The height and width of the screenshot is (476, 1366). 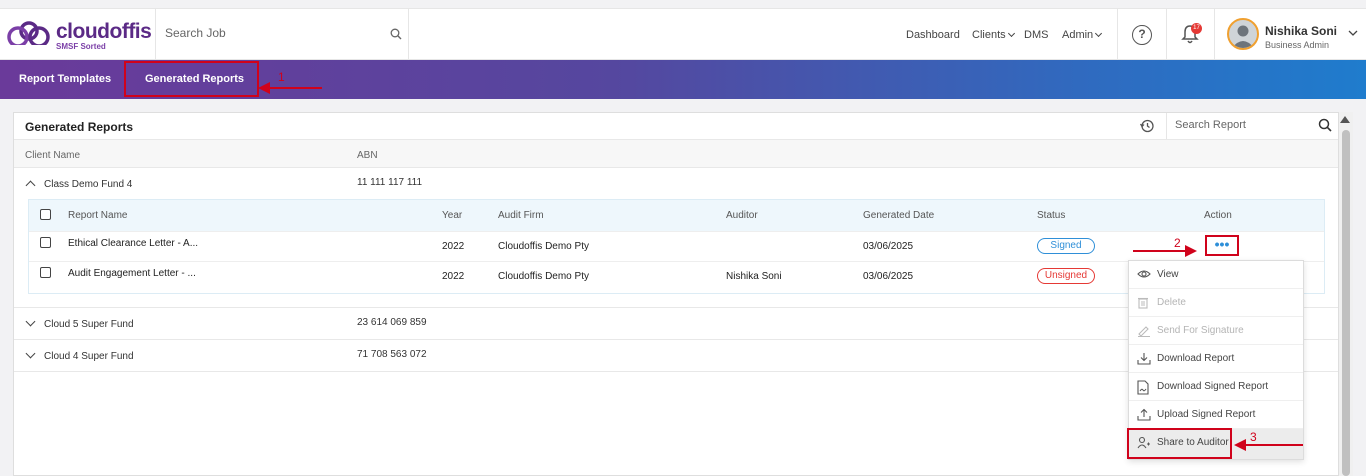 I want to click on menu-item-send-for-signature: Send For Signature, so click(x=1216, y=331).